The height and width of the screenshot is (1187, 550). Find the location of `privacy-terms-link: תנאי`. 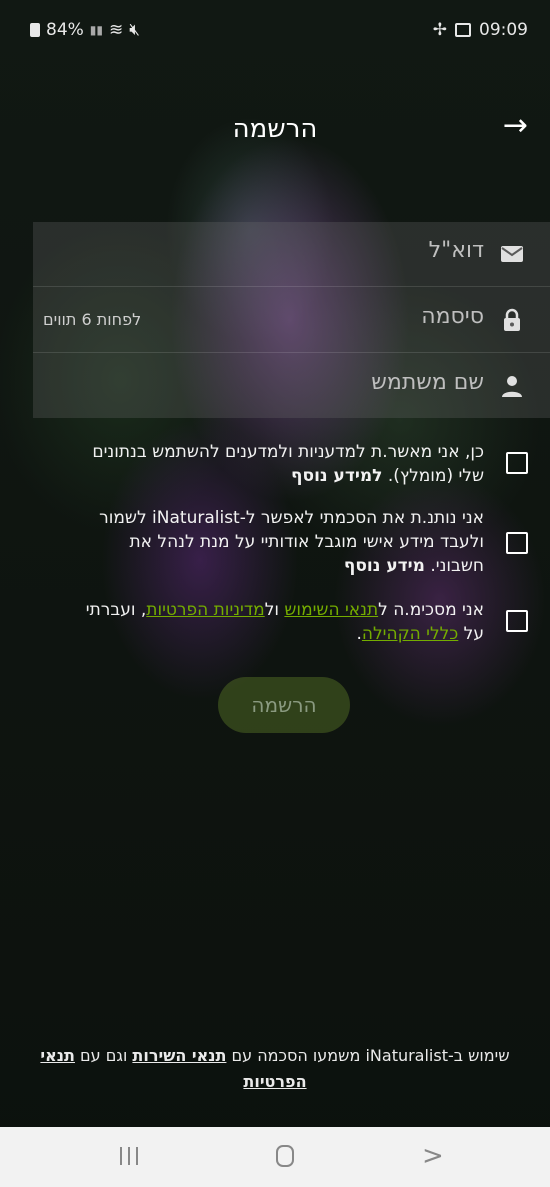

privacy-terms-link: תנאי is located at coordinates (57, 1055).